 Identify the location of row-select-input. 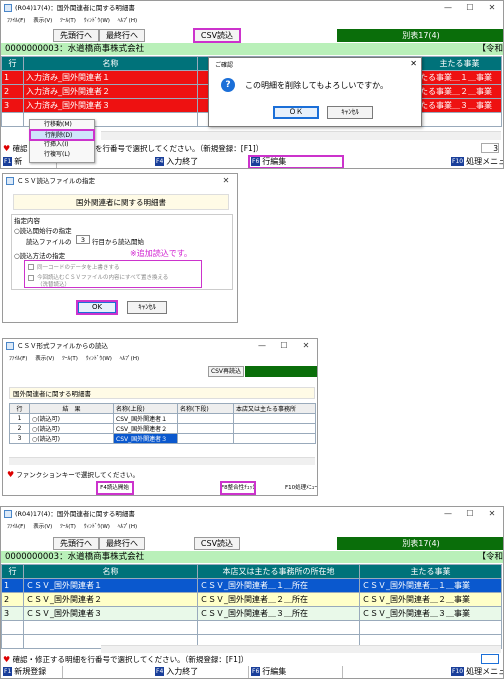
(490, 659).